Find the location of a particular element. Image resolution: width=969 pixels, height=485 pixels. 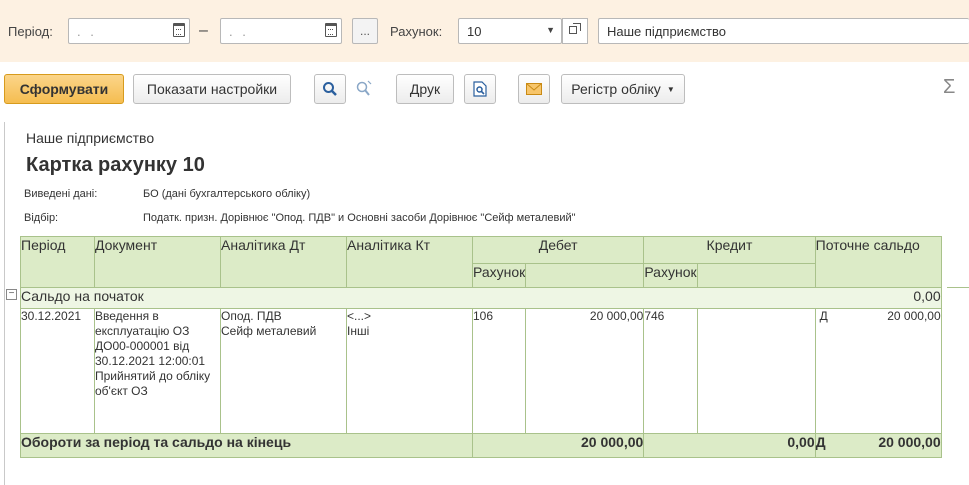

search-icon is located at coordinates (330, 89).